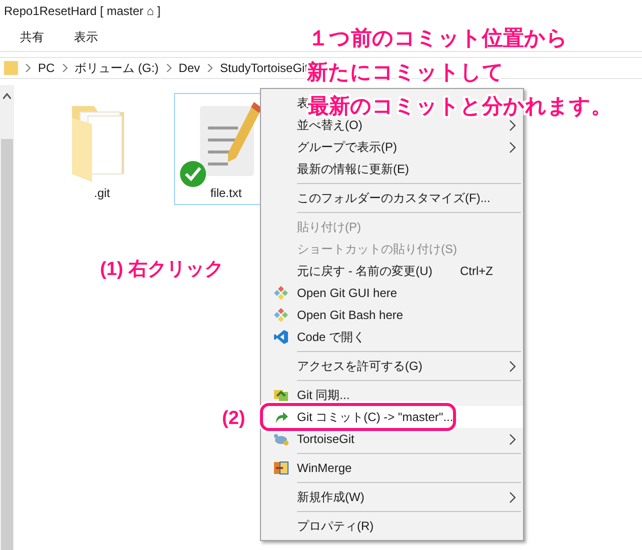 The image size is (642, 550). What do you see at coordinates (189, 68) in the screenshot?
I see `breadcrumb: Dev` at bounding box center [189, 68].